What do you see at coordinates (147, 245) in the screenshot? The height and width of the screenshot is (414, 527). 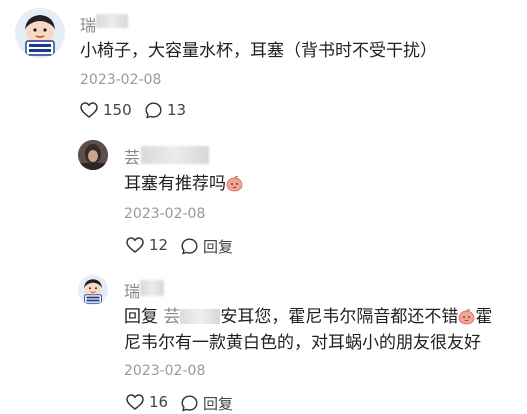 I see `like-button: 12` at bounding box center [147, 245].